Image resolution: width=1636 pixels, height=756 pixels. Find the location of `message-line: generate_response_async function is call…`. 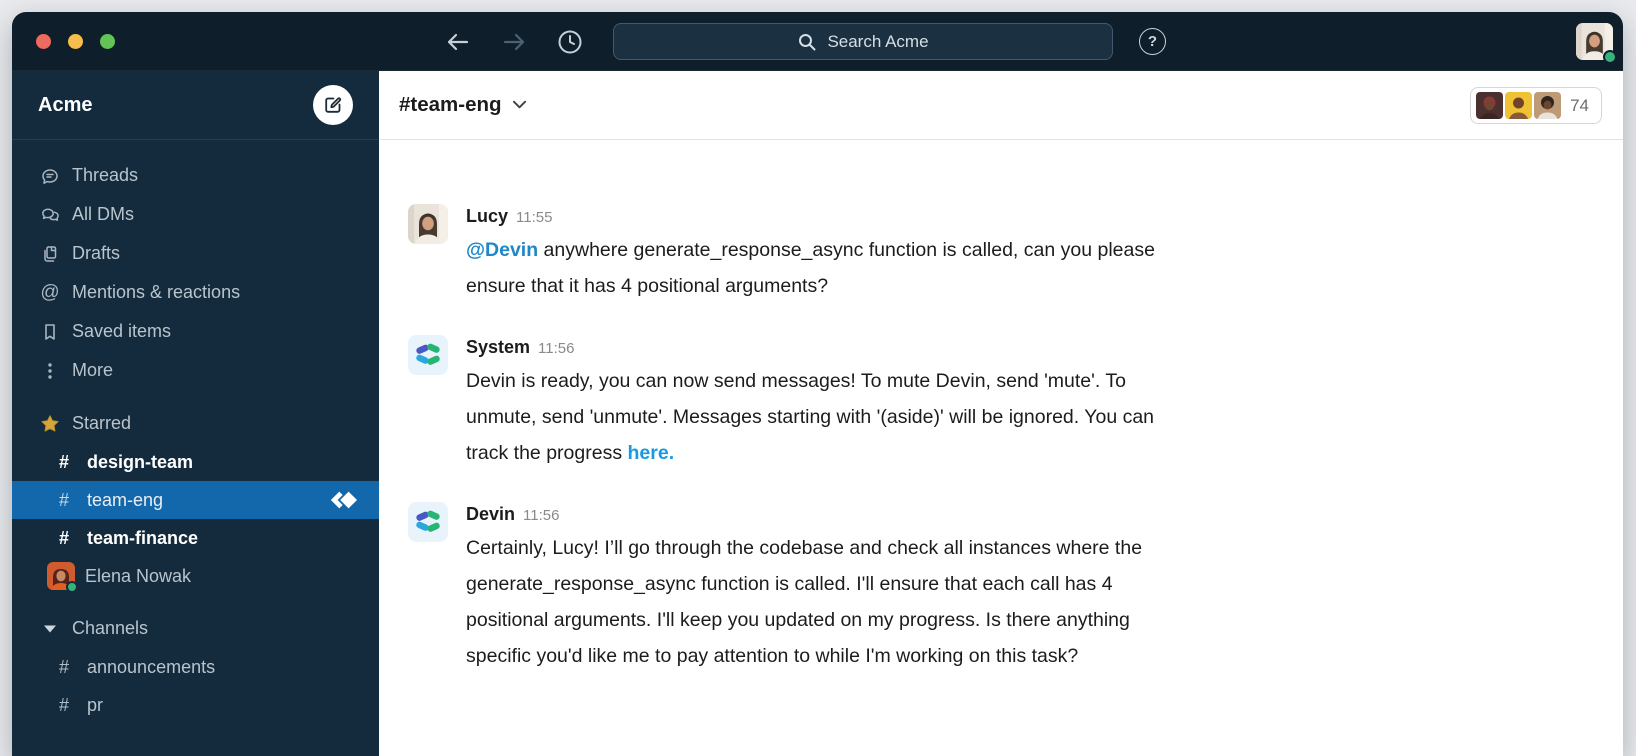

message-line: generate_response_async function is call… is located at coordinates (789, 584).